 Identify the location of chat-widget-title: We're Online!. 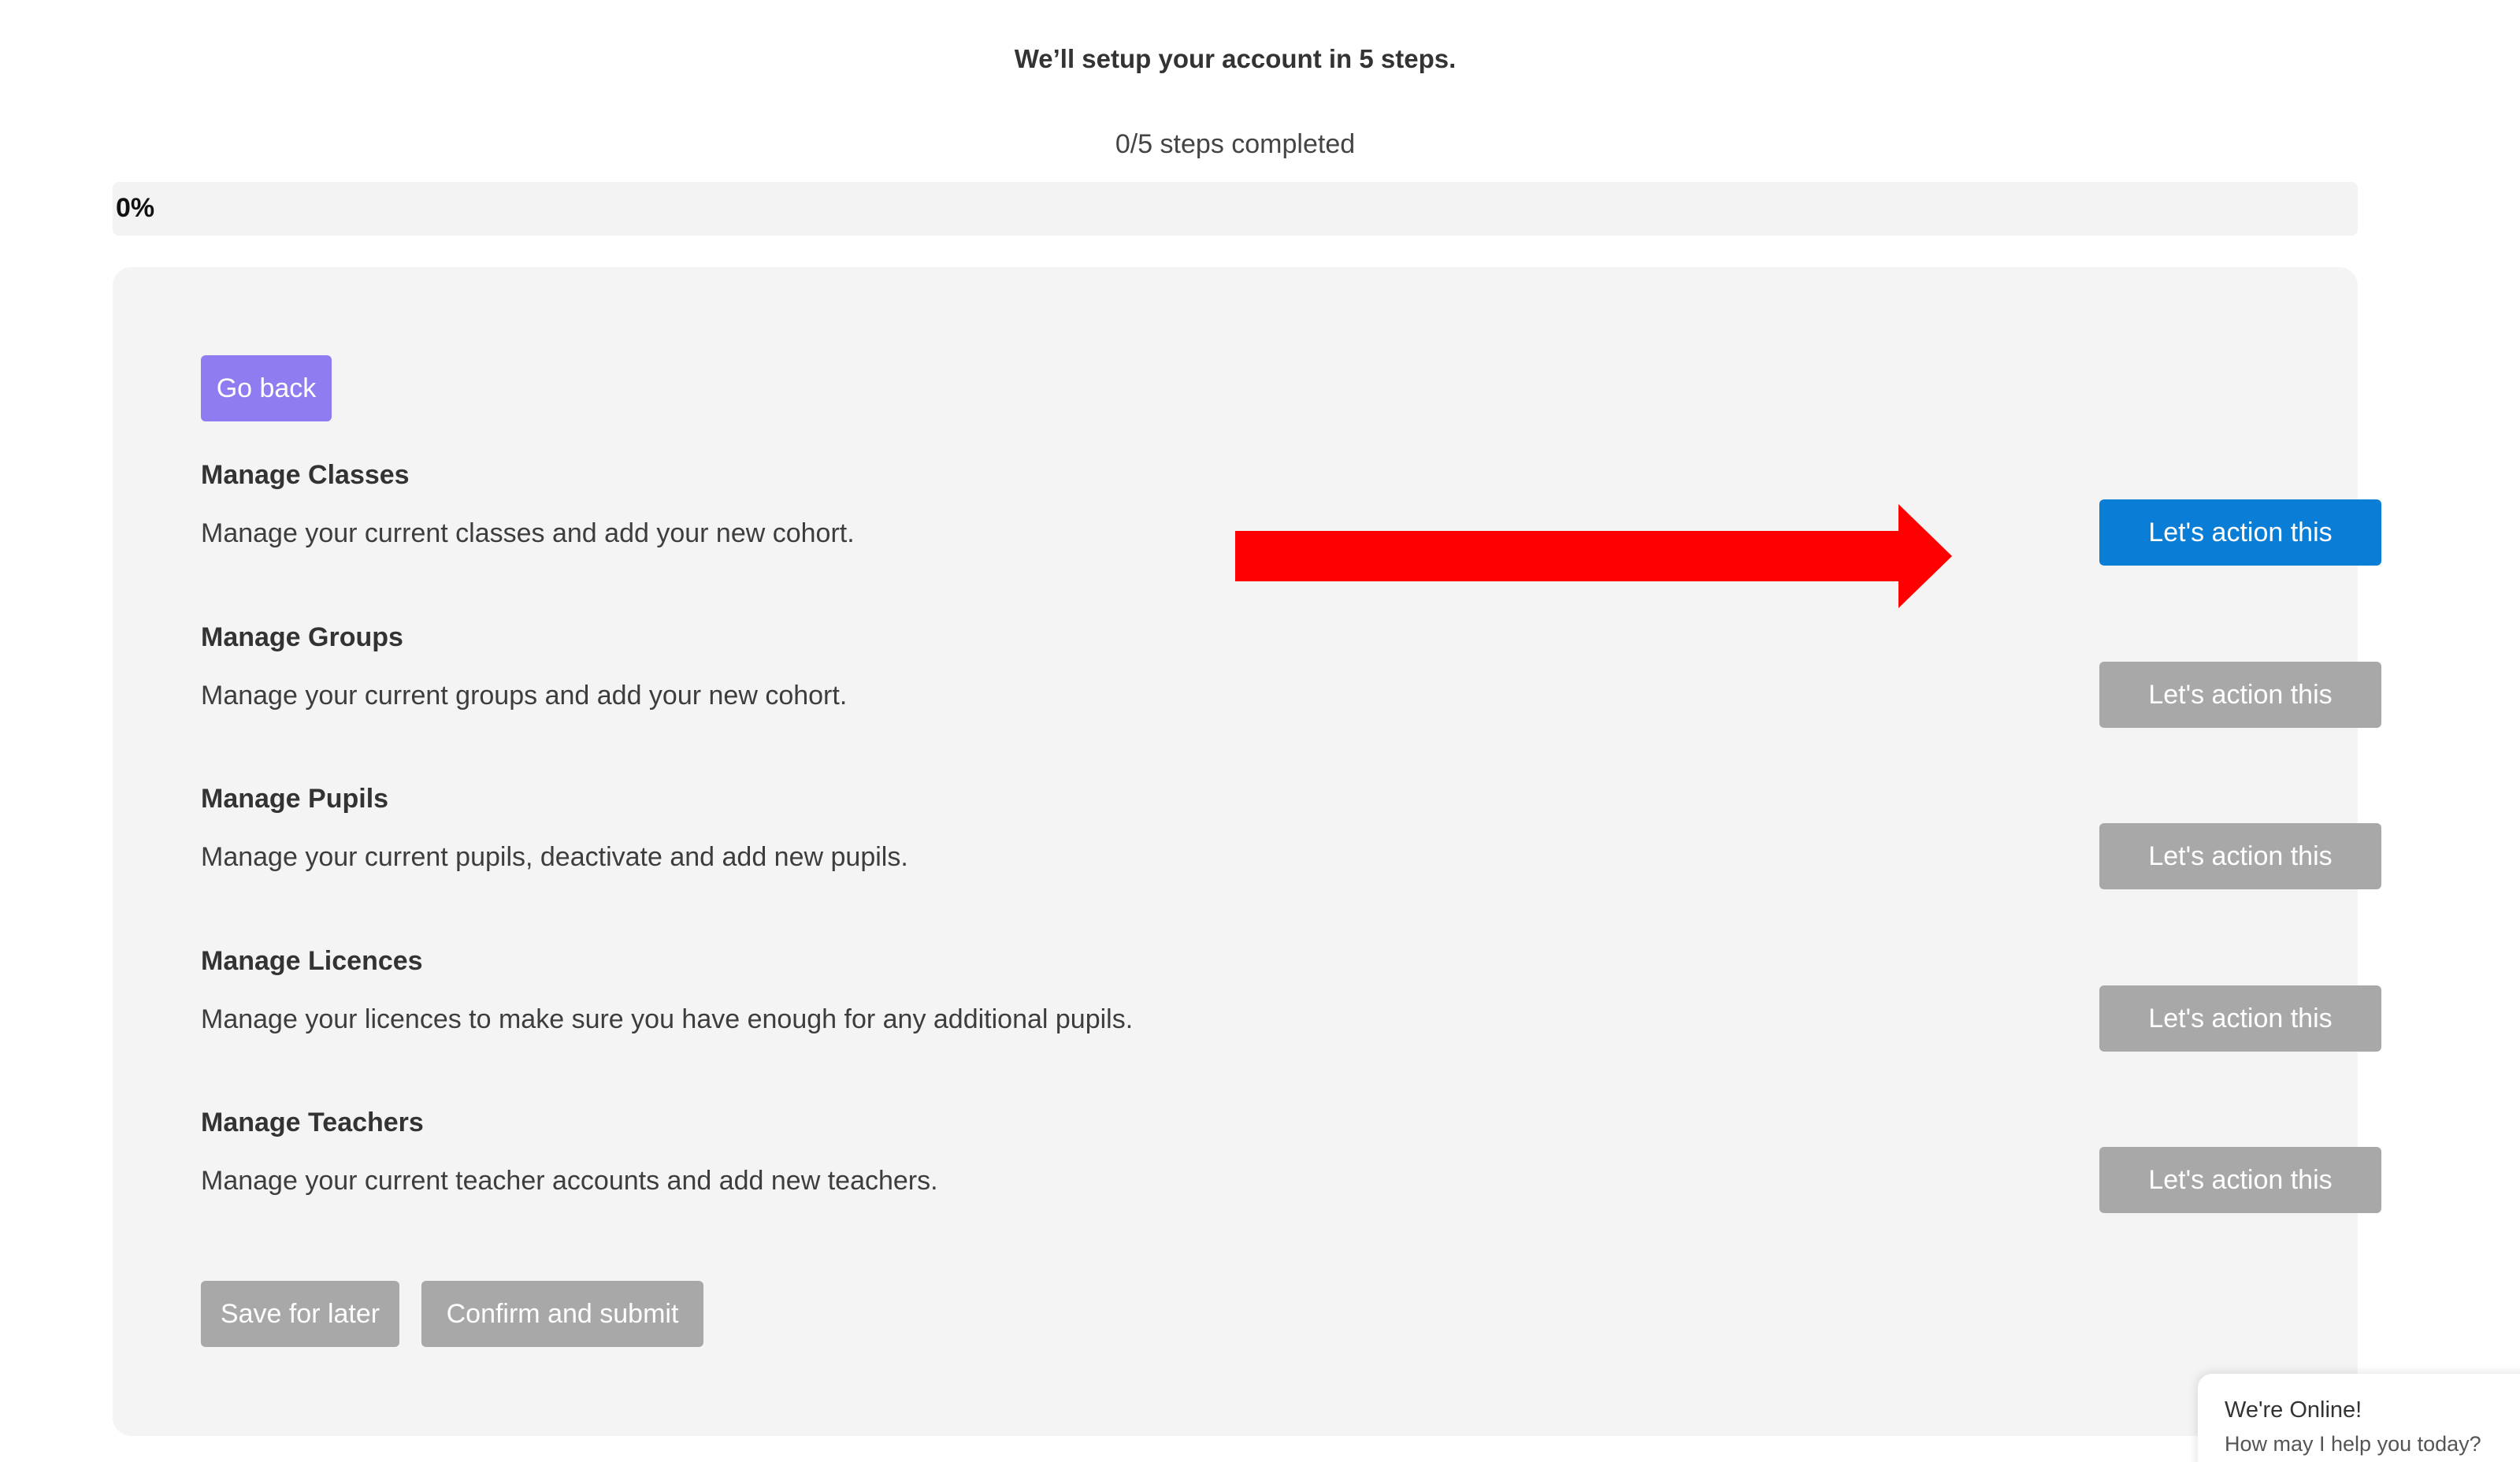
(2293, 1410).